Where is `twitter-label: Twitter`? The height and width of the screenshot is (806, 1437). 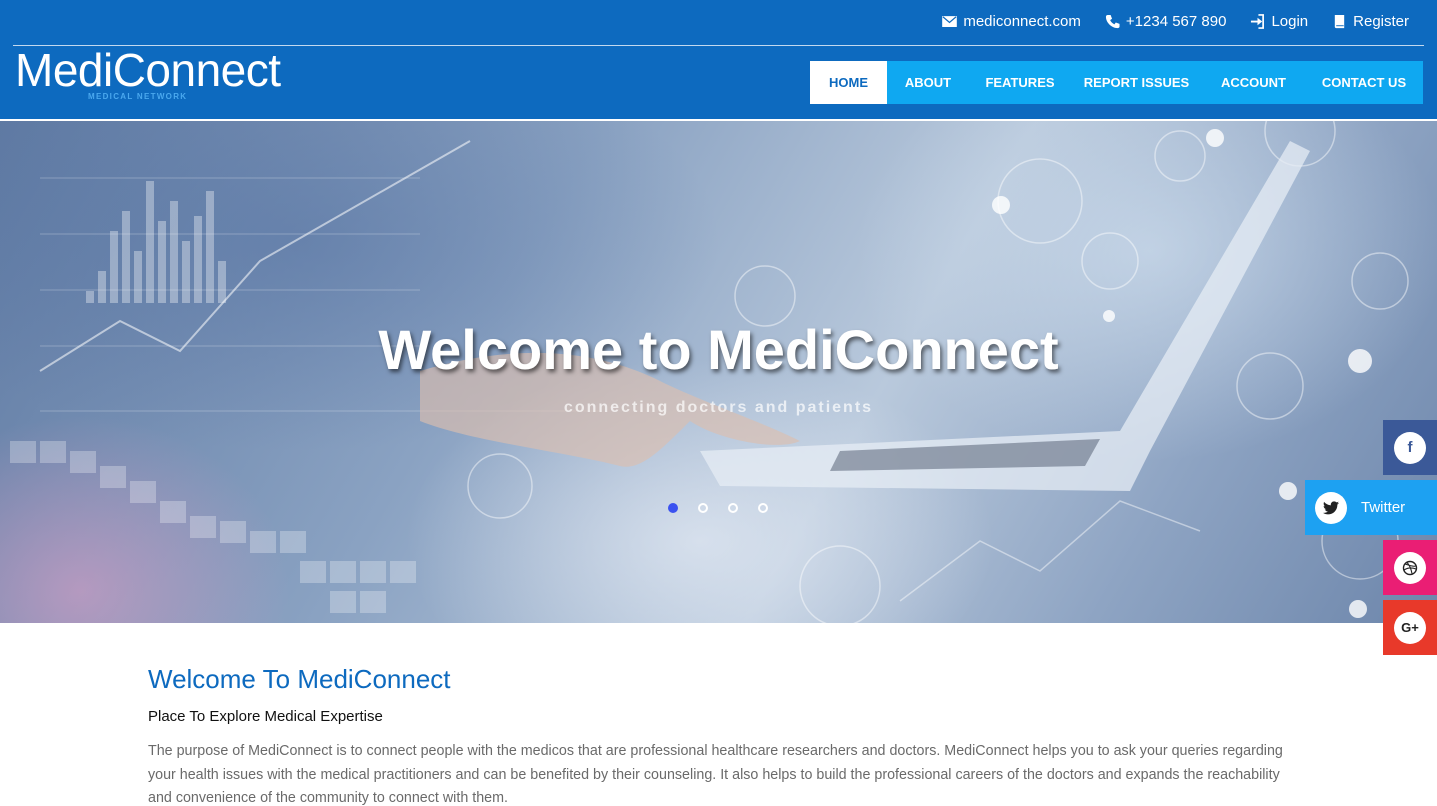
twitter-label: Twitter is located at coordinates (1383, 507).